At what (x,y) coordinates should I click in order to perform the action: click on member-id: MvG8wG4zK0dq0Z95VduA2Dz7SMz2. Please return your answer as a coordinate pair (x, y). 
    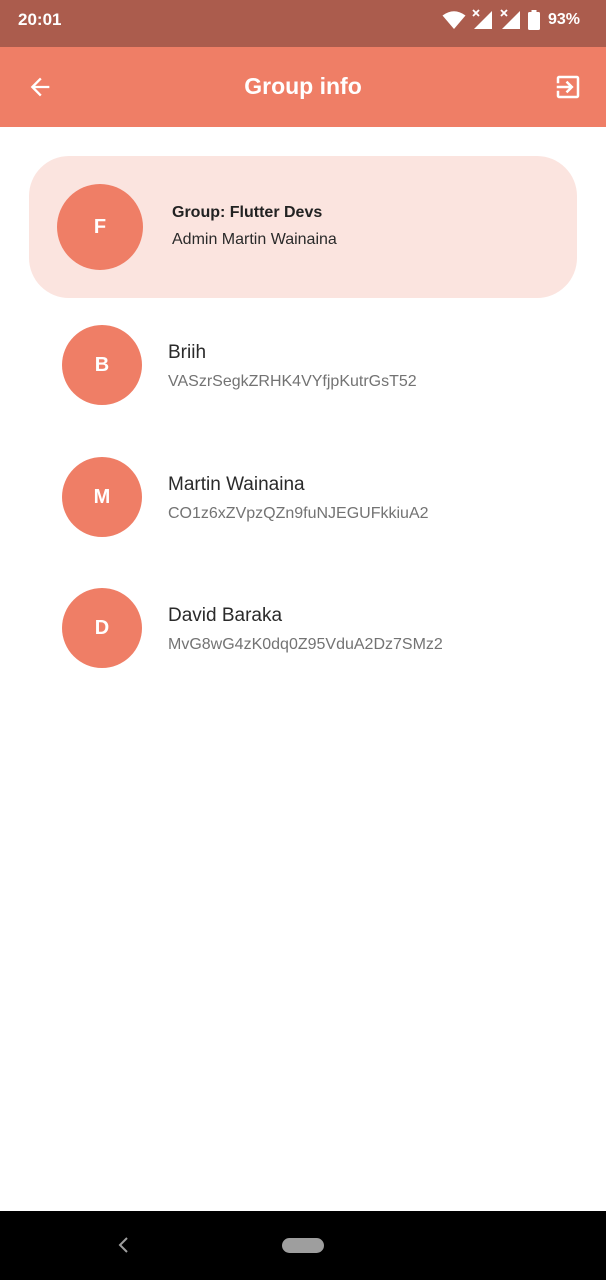
    Looking at the image, I should click on (305, 644).